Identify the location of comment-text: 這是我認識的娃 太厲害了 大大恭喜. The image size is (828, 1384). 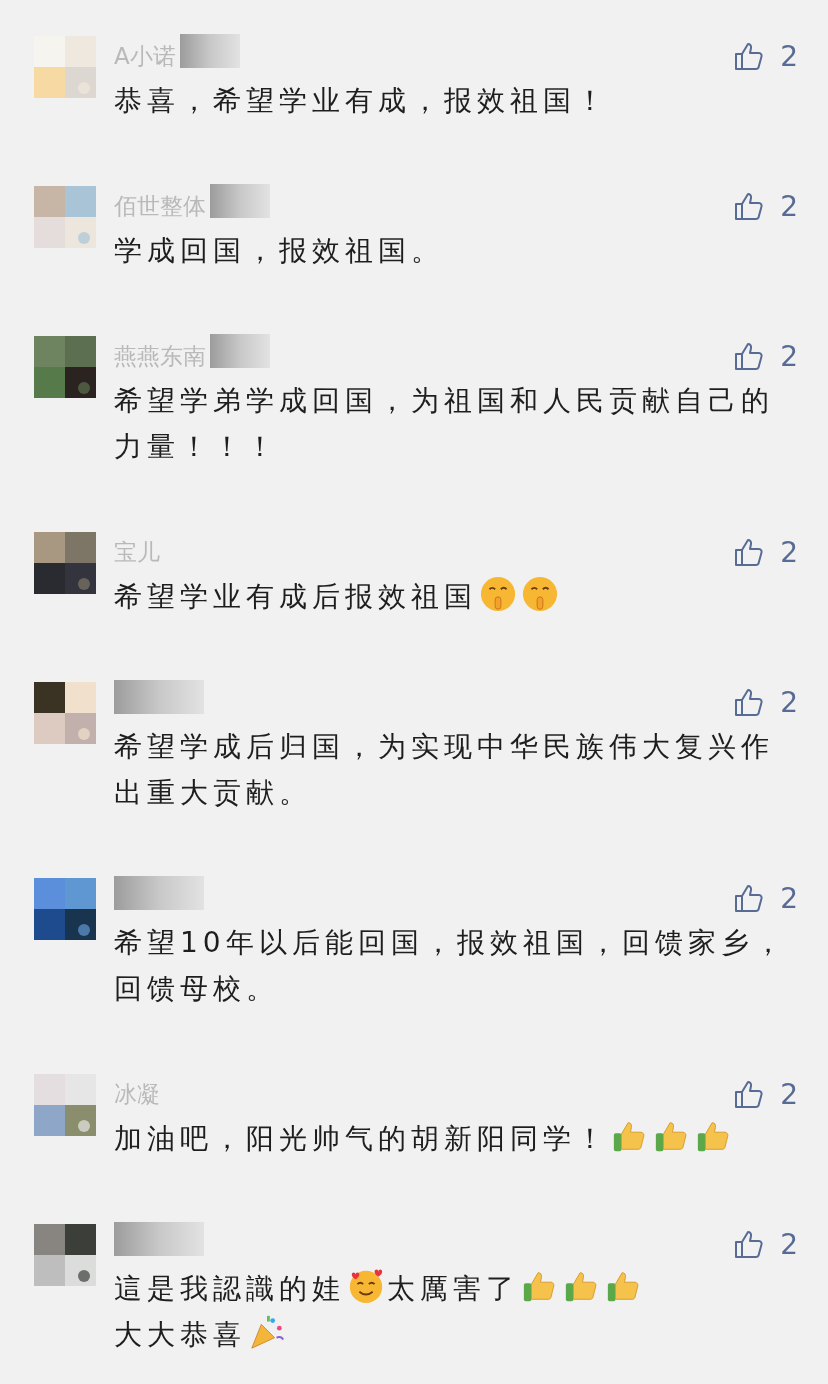
(451, 1312).